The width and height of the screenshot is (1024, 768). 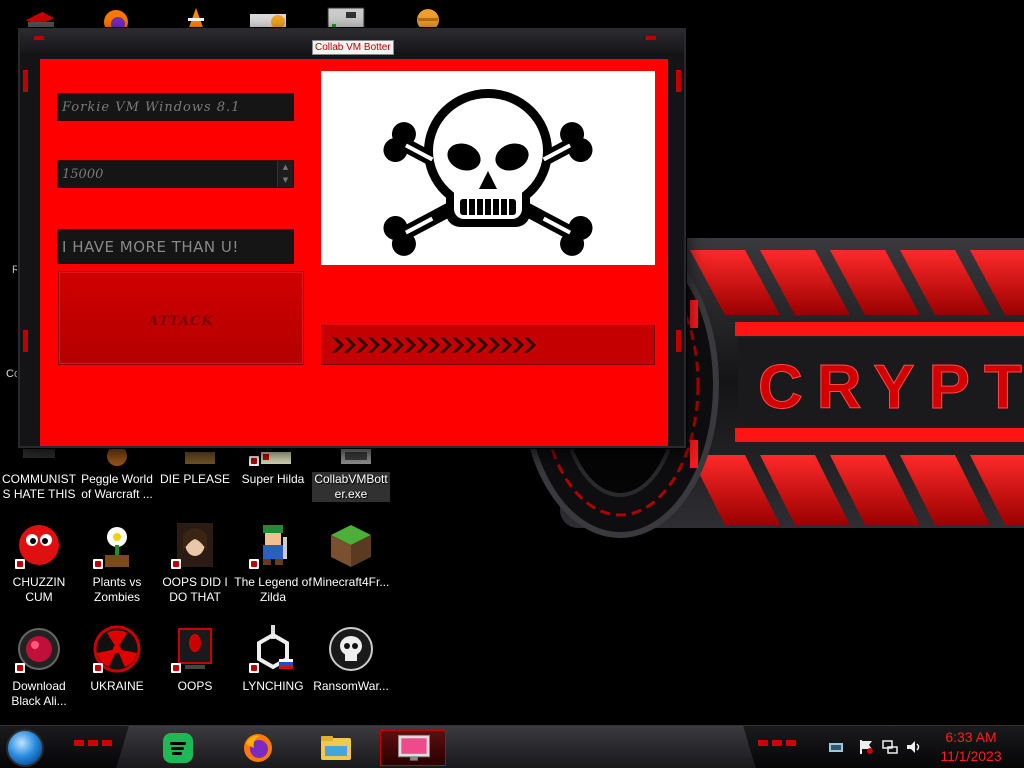 I want to click on desktop-icon-legend-of-zilda: The Legend of Zilda, so click(x=273, y=563).